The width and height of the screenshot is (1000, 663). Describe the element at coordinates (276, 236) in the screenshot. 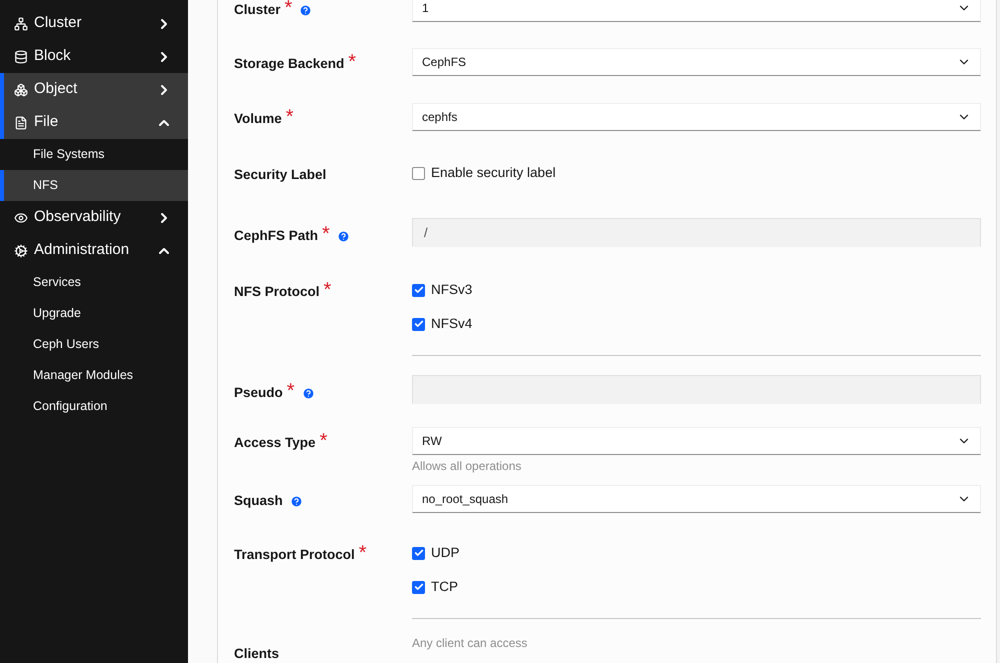

I see `field-label: CephFS Path` at that location.